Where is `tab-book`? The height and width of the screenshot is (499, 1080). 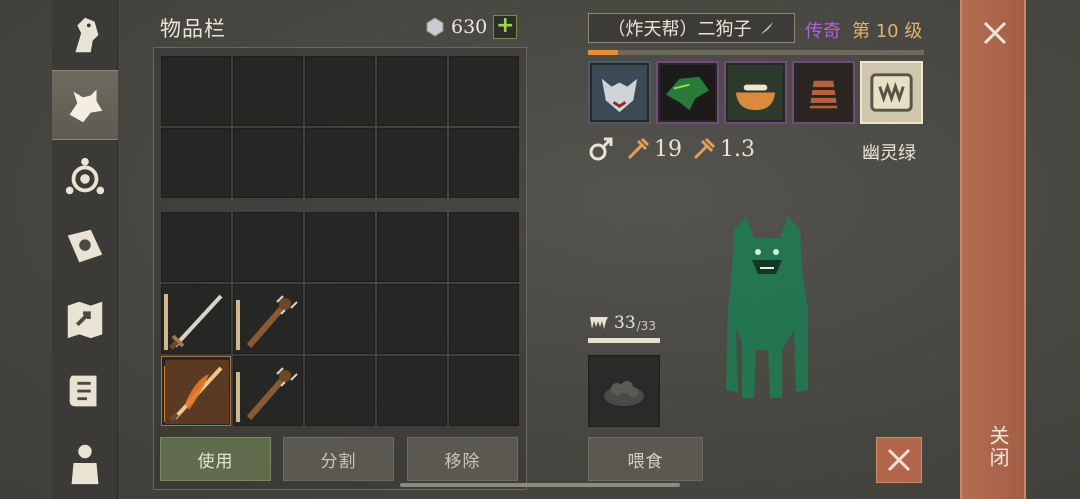 tab-book is located at coordinates (85, 247).